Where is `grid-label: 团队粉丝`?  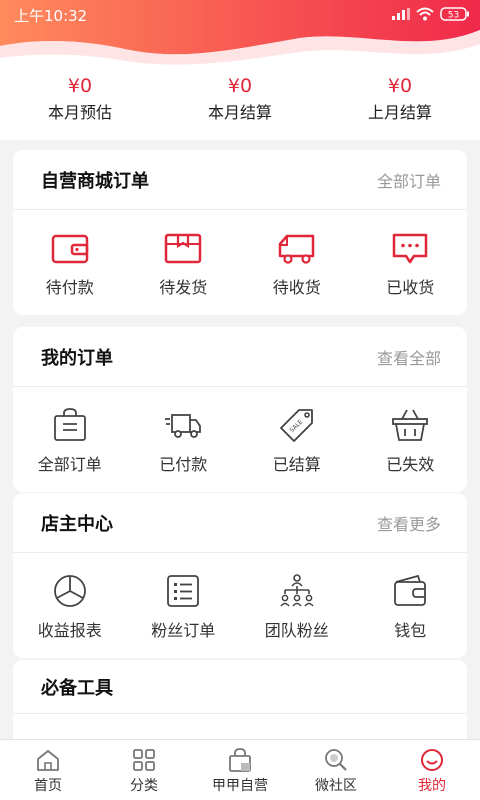
grid-label: 团队粉丝 is located at coordinates (296, 630).